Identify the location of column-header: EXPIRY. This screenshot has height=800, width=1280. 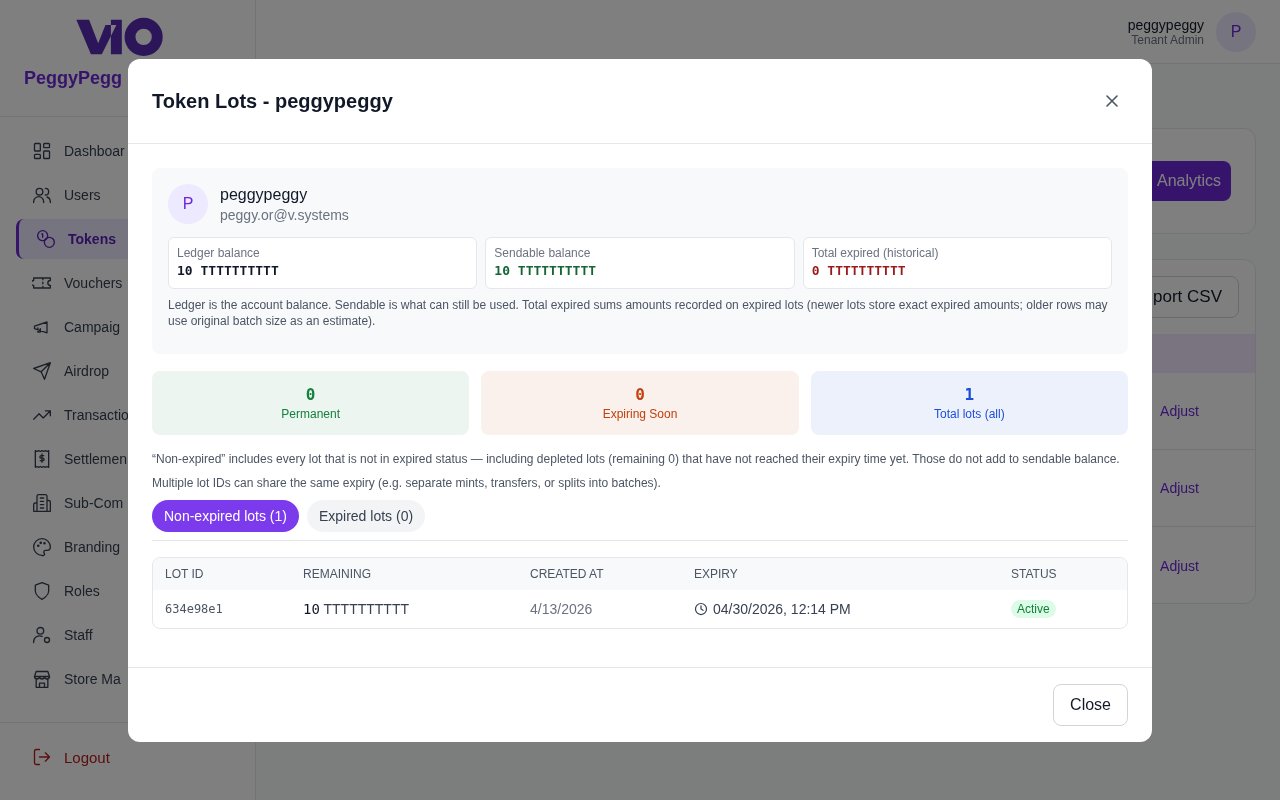
(716, 574).